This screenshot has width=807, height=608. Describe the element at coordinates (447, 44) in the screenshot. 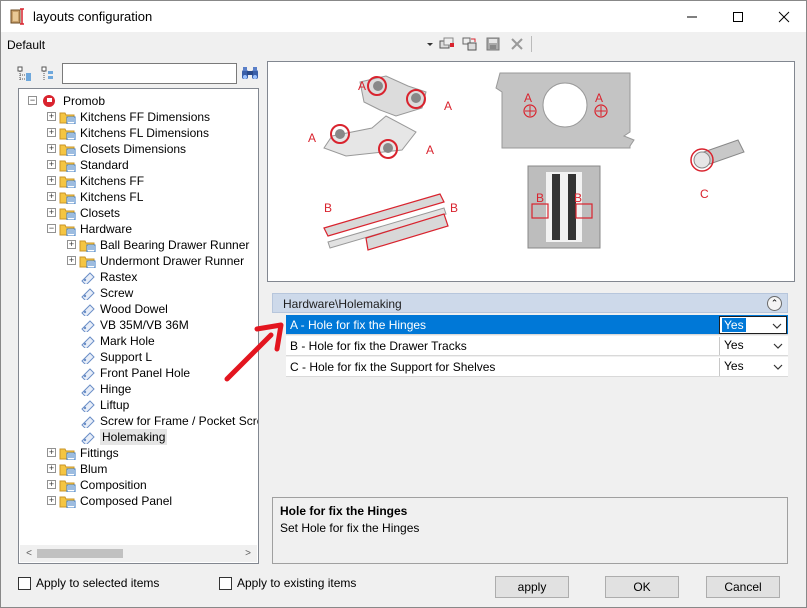

I see `copy-icon` at that location.